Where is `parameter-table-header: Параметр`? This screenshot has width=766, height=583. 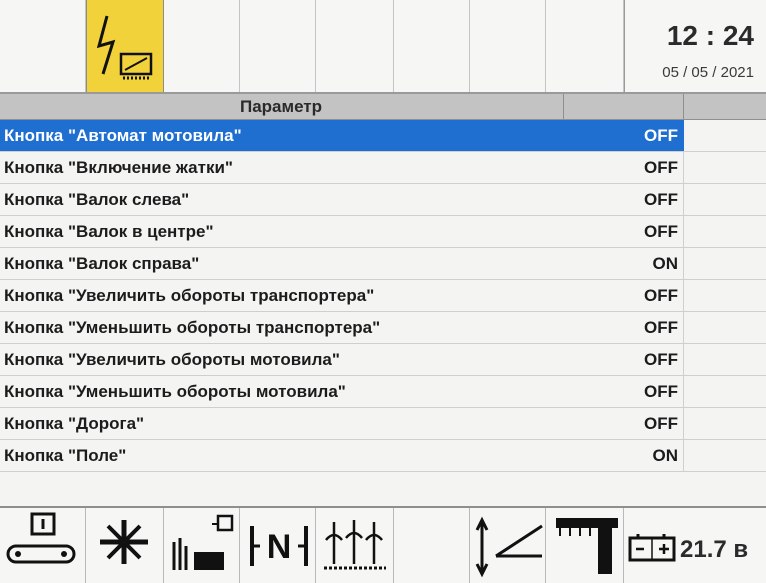
parameter-table-header: Параметр is located at coordinates (383, 107).